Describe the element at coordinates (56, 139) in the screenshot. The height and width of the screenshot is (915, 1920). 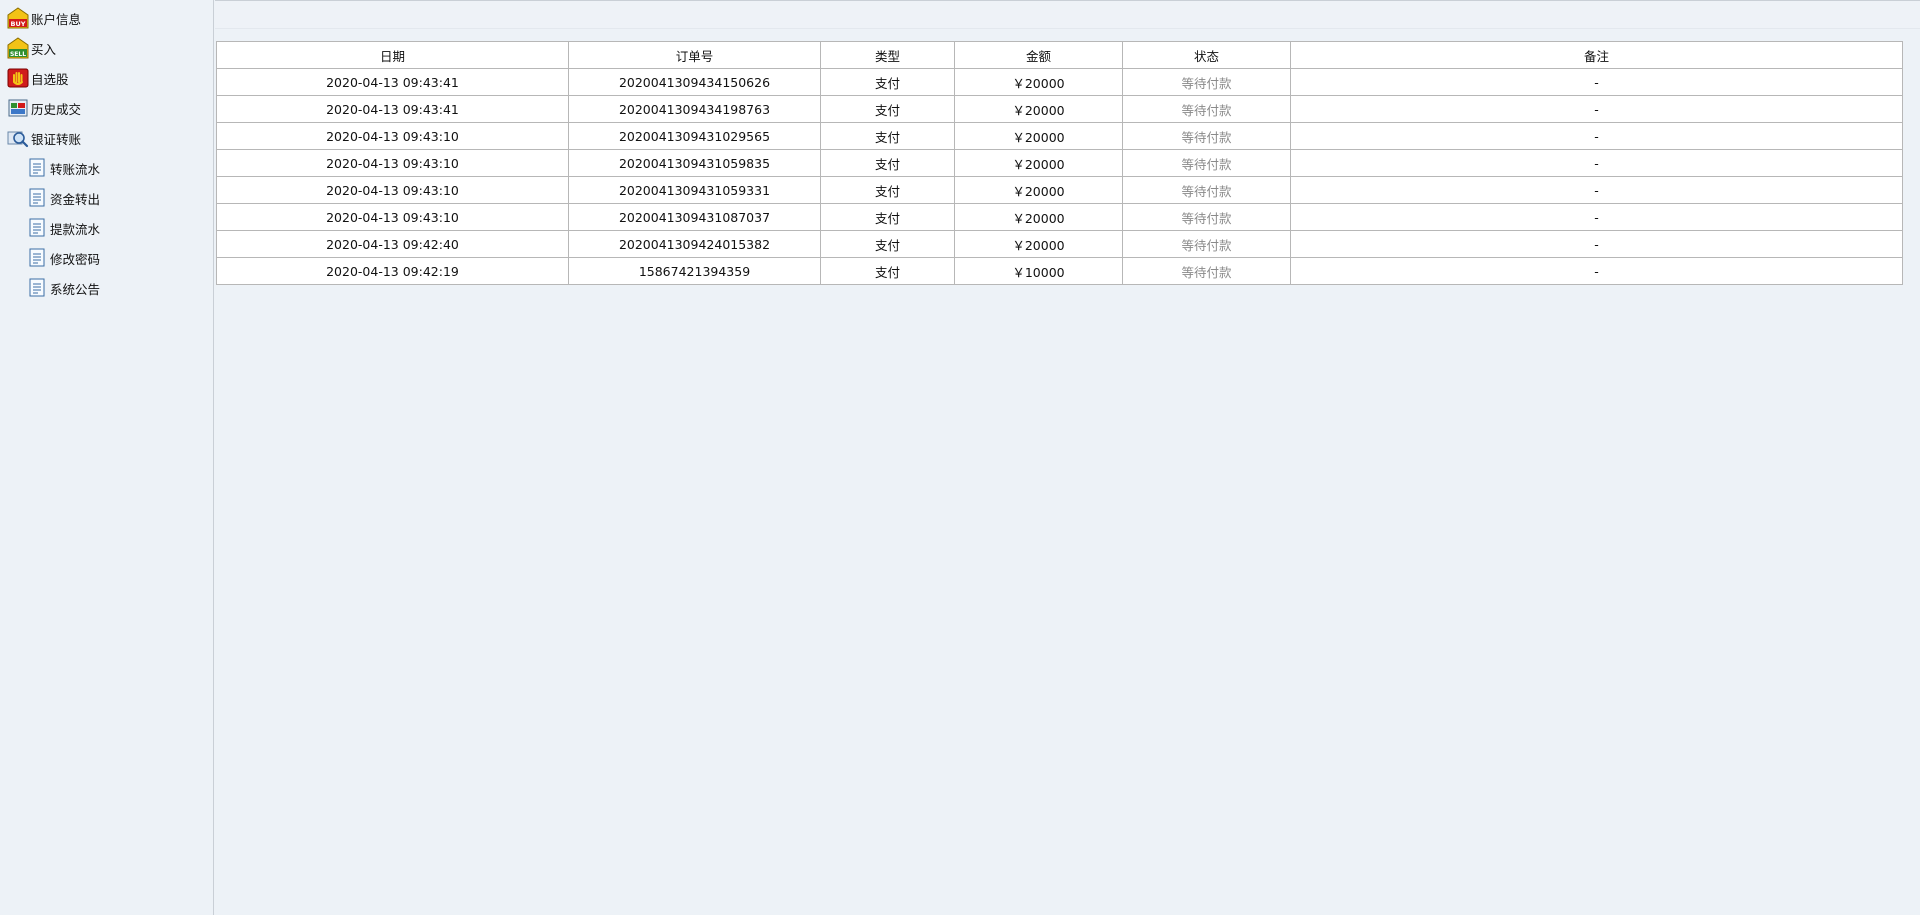
I see `sidebar-item-label: 银证转账` at that location.